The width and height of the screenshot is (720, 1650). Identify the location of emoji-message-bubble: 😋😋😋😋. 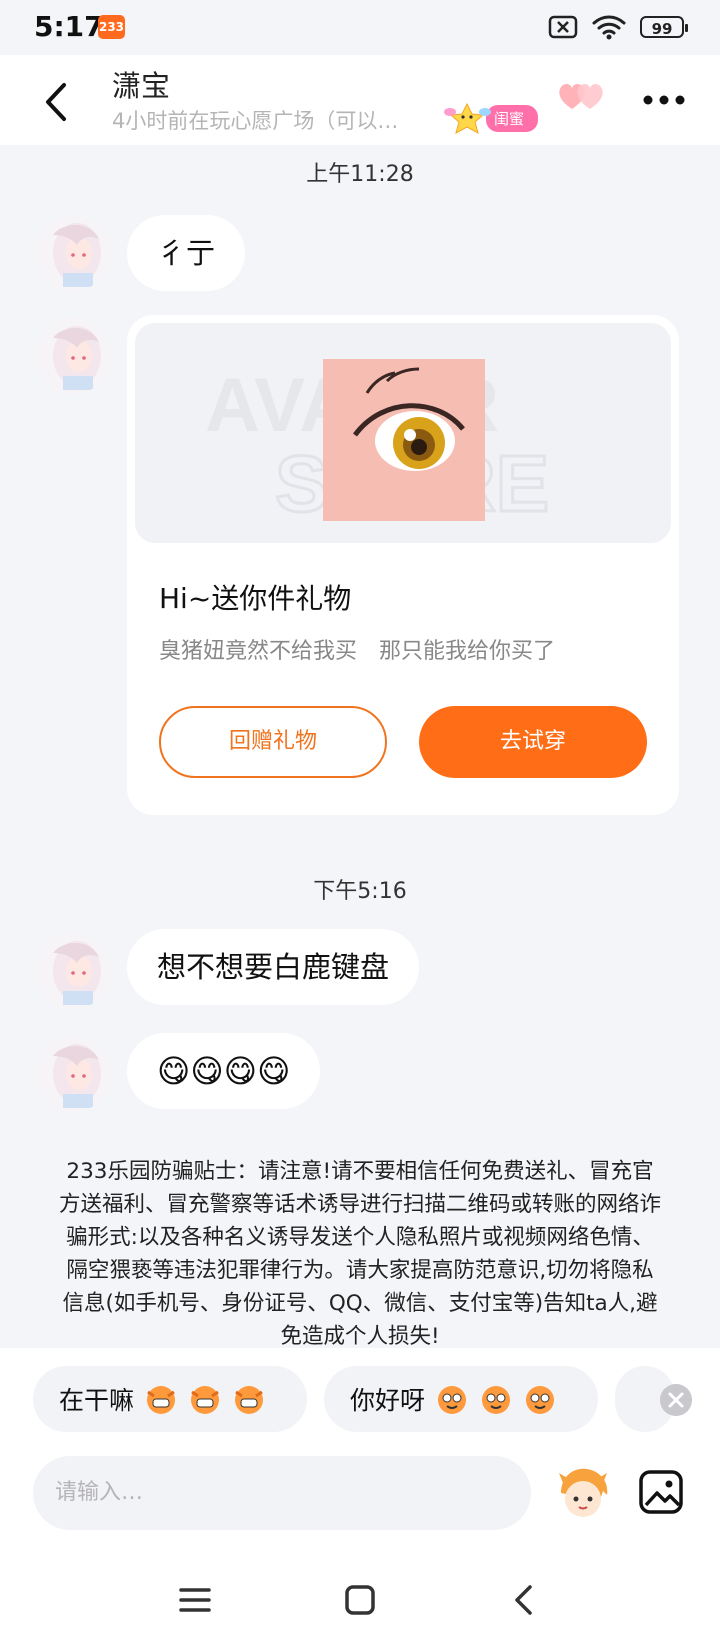
(224, 1071).